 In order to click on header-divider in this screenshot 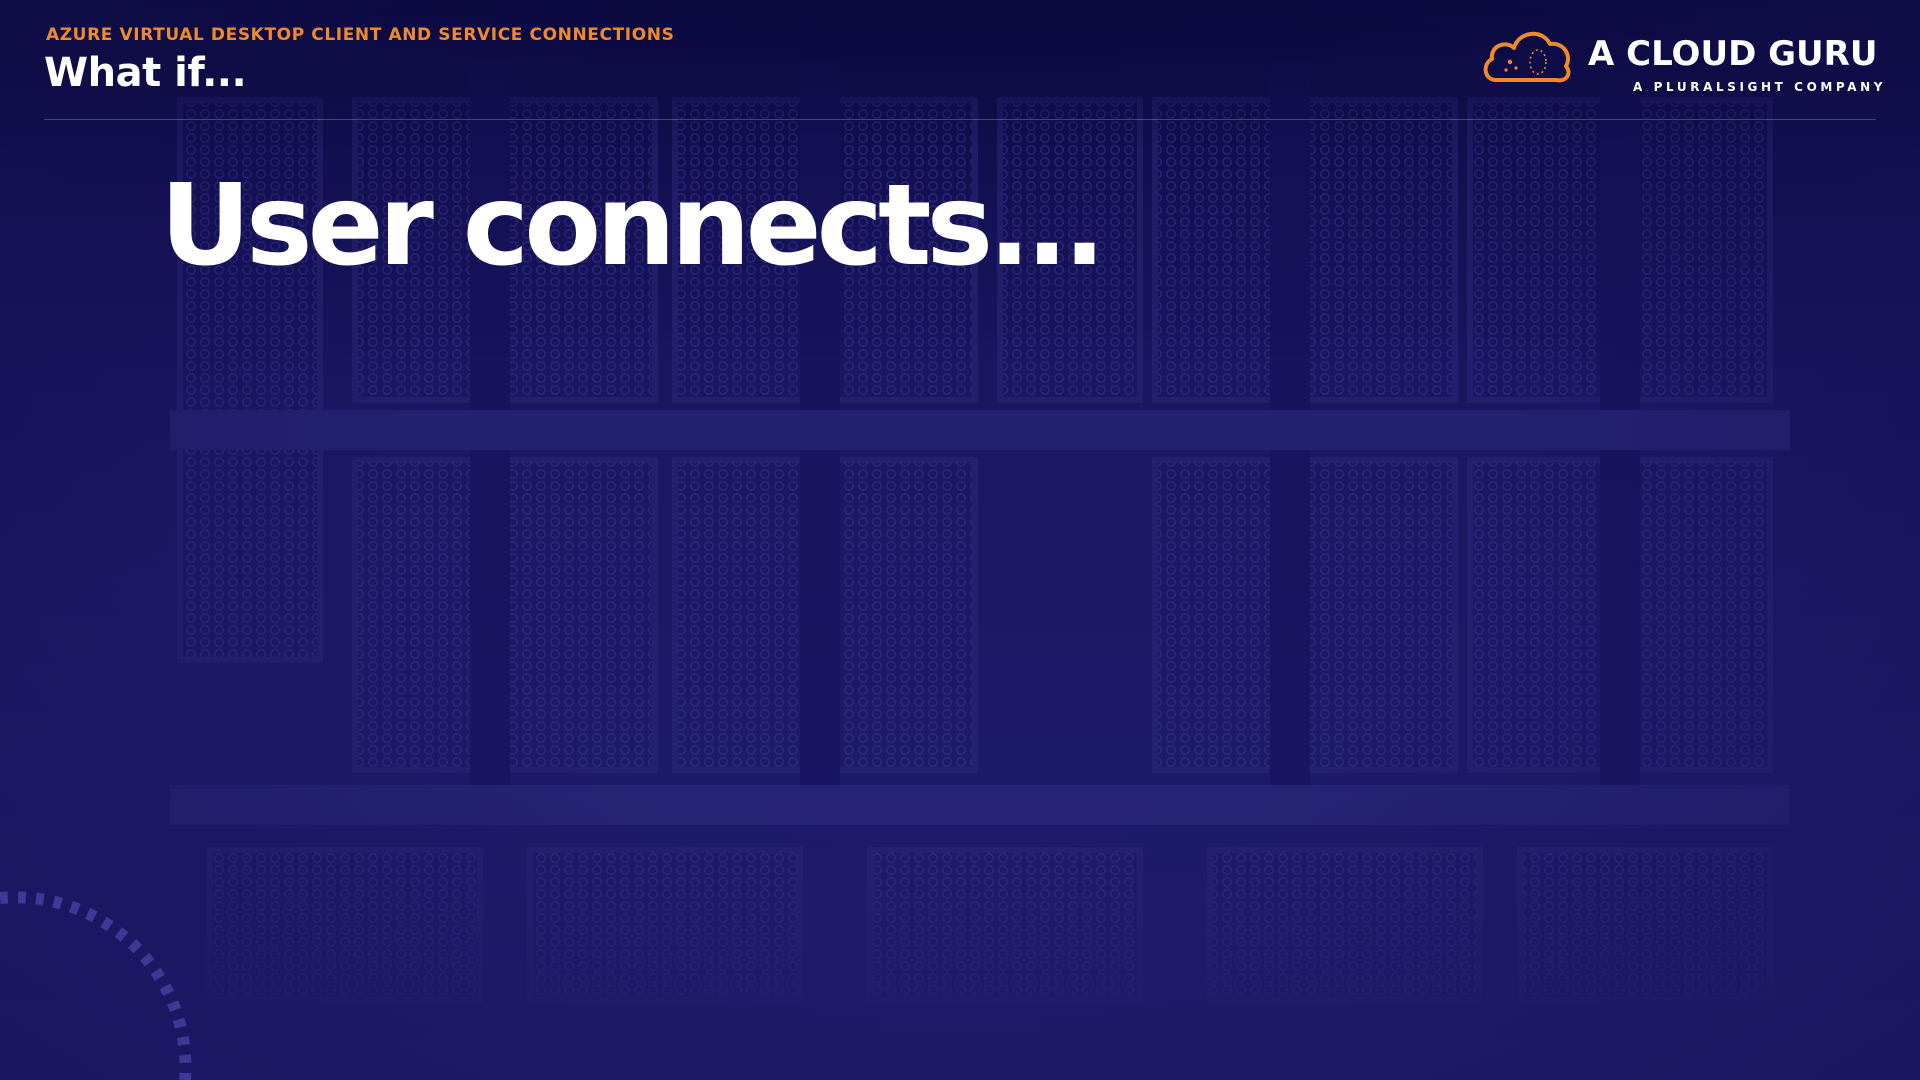, I will do `click(960, 119)`.